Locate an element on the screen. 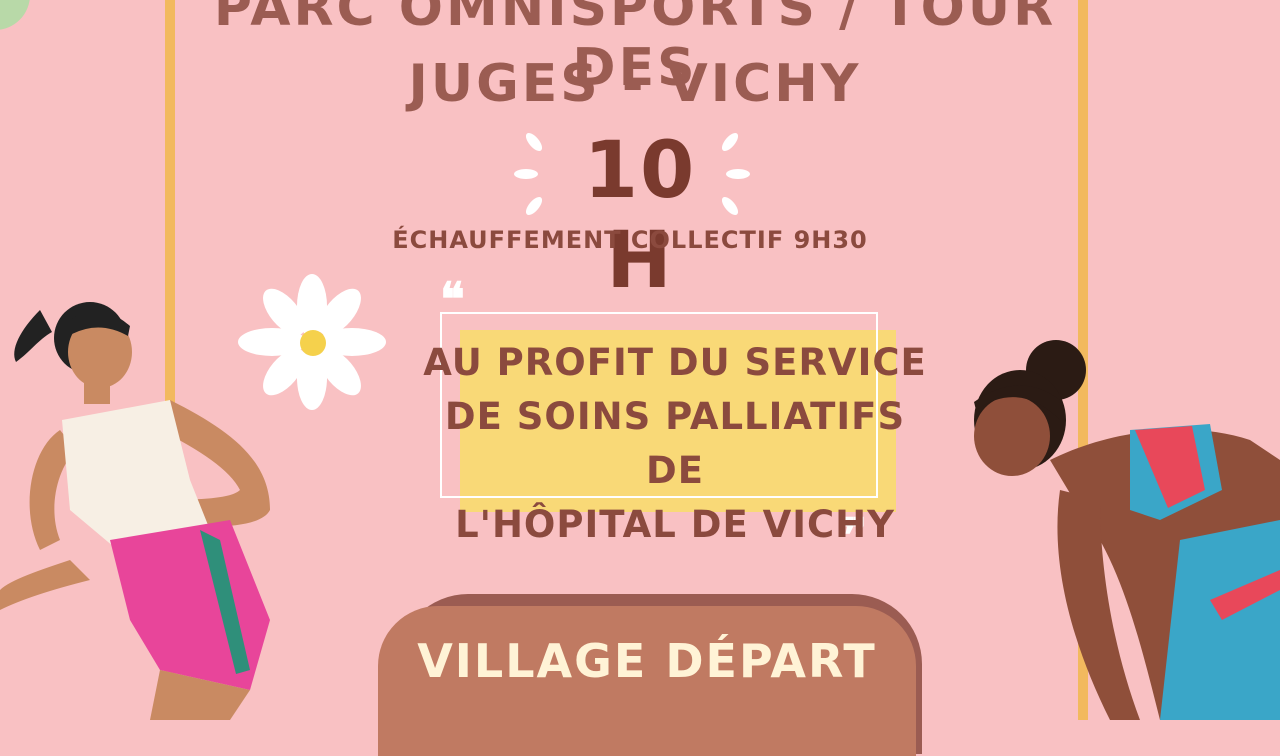 The image size is (1280, 756). start-time: 10 H is located at coordinates (640, 216).